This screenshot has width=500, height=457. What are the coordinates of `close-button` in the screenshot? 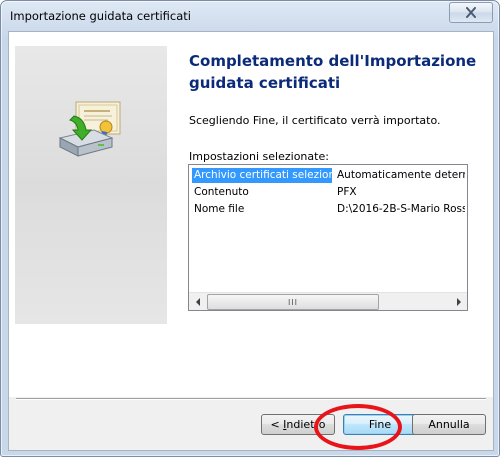 It's located at (471, 12).